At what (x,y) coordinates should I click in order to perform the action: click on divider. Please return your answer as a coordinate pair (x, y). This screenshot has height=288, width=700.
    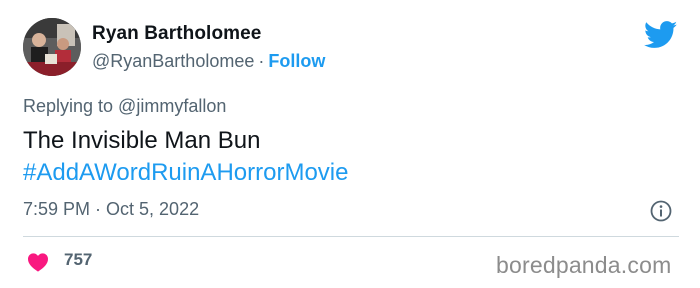
    Looking at the image, I should click on (351, 236).